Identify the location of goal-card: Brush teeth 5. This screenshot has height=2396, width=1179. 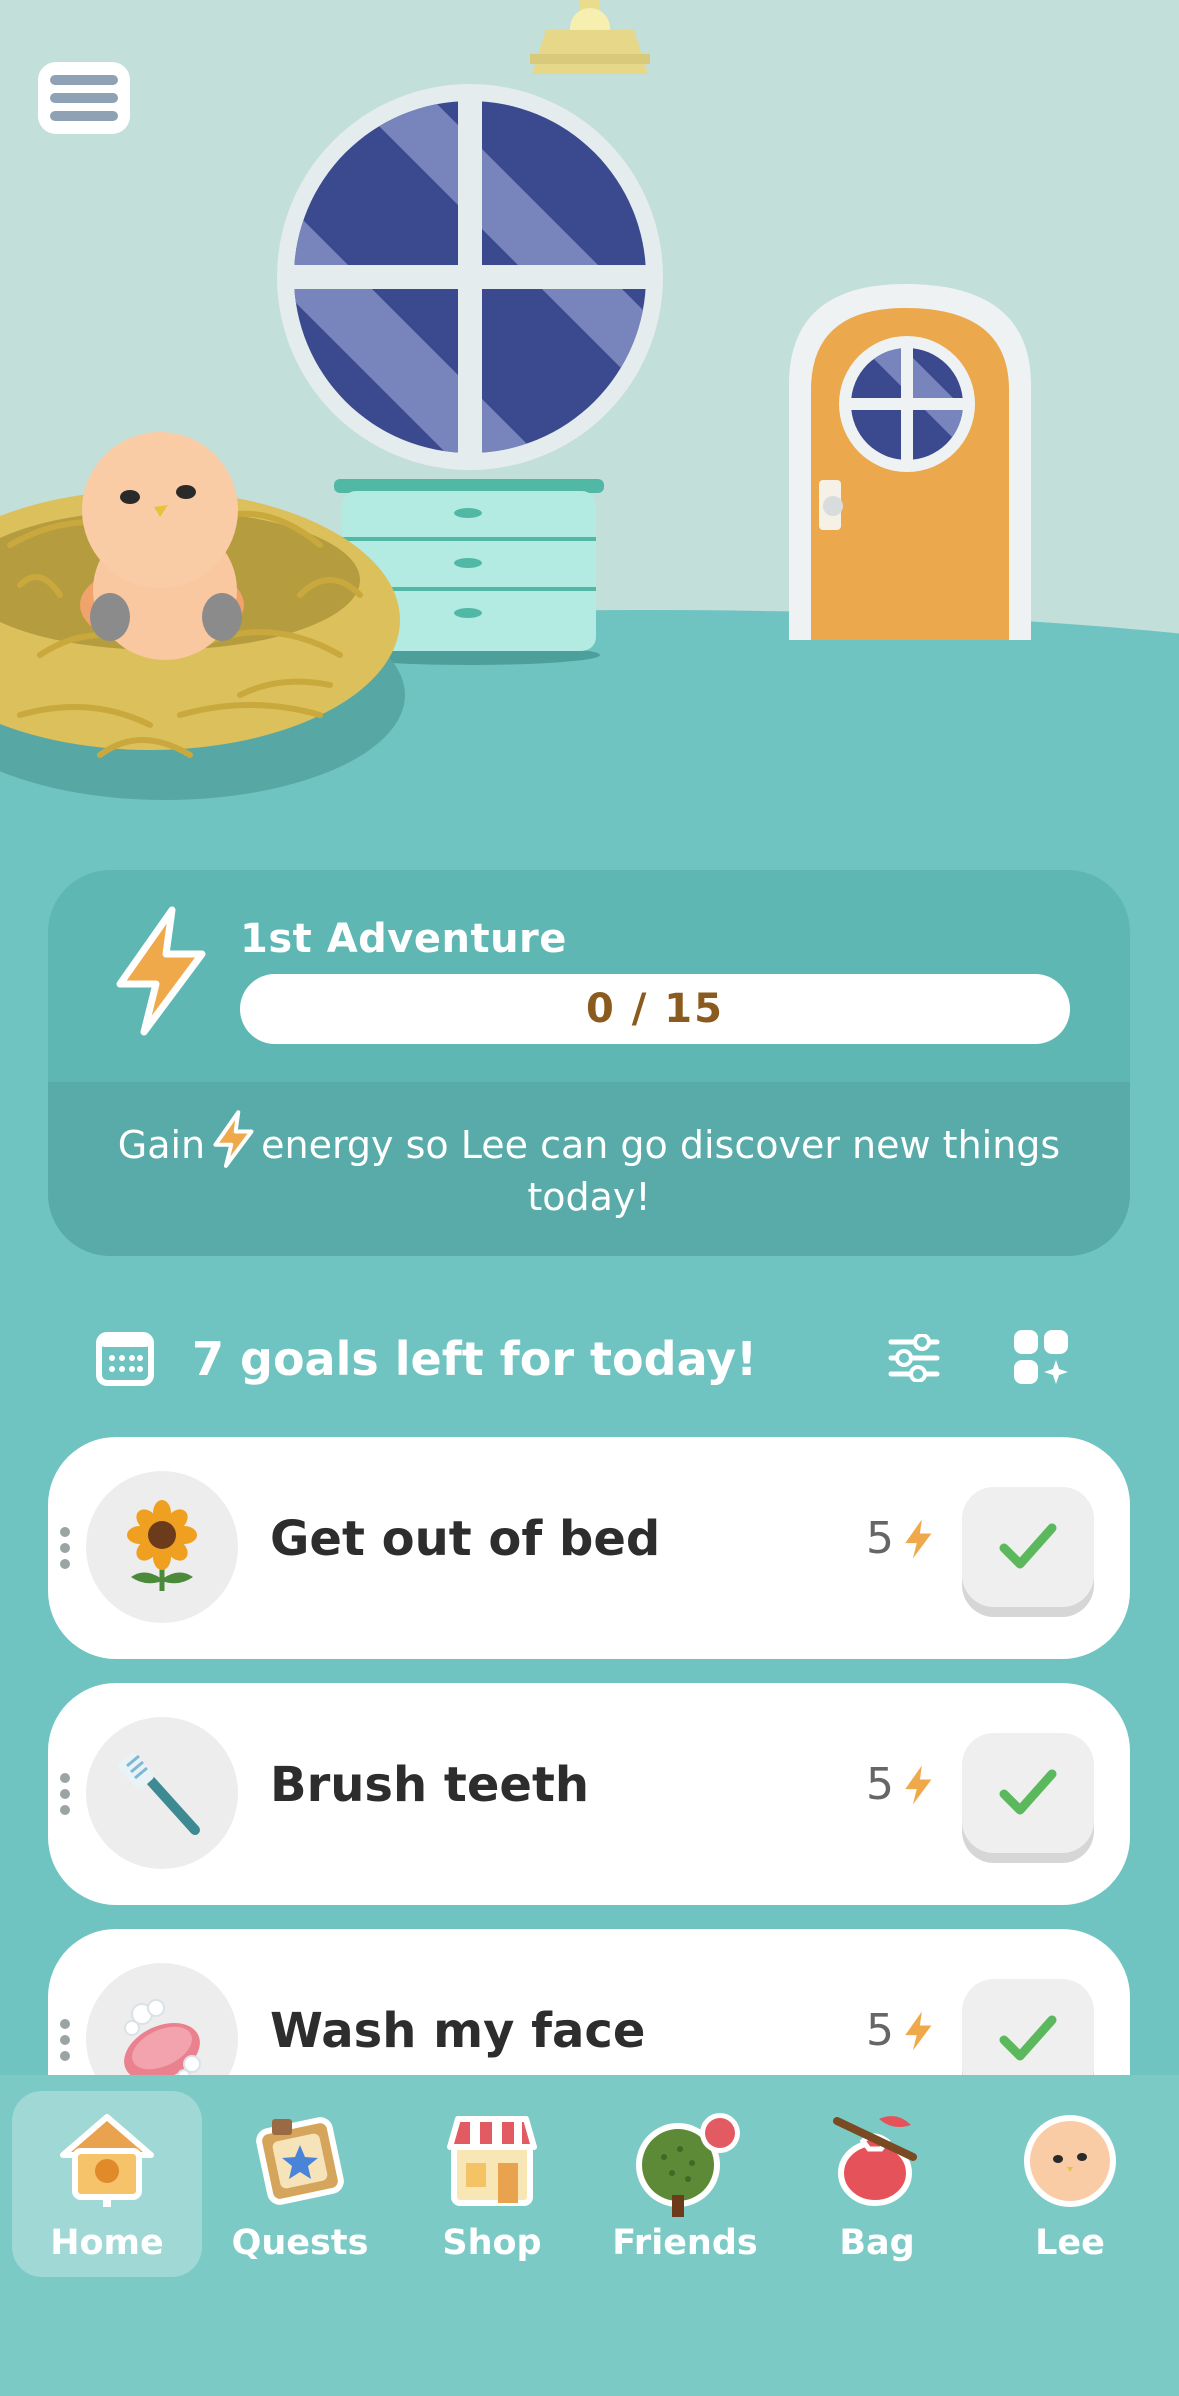
(589, 1794).